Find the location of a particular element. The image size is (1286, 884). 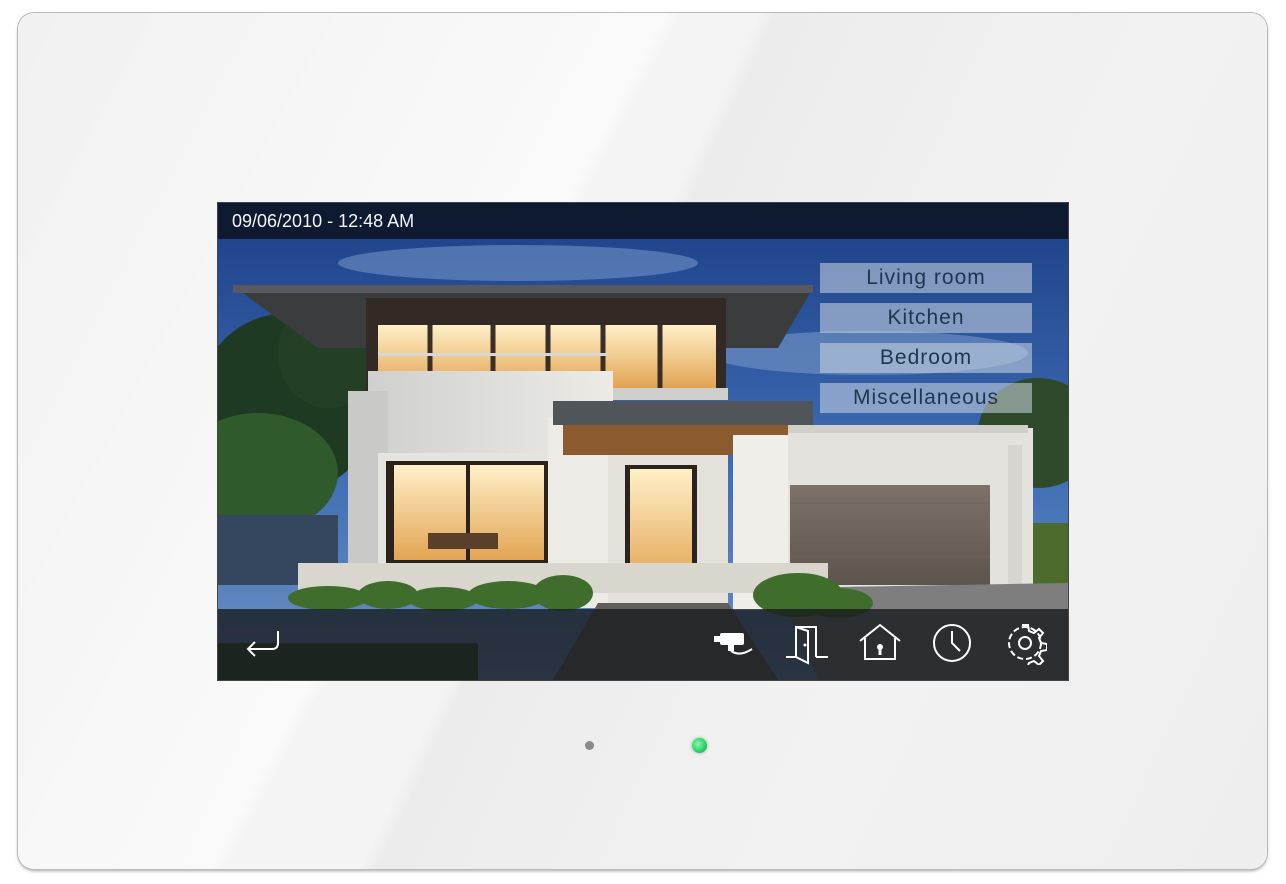

camera-icon is located at coordinates (734, 643).